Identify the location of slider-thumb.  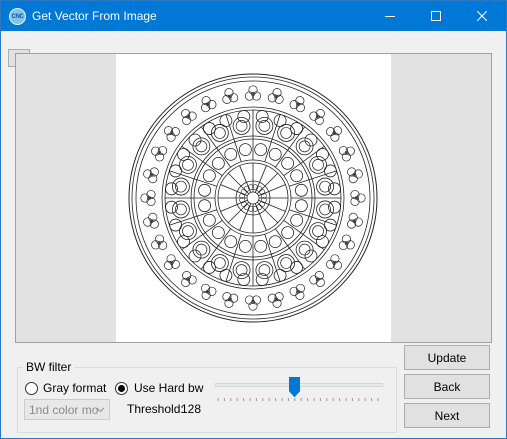
(294, 387).